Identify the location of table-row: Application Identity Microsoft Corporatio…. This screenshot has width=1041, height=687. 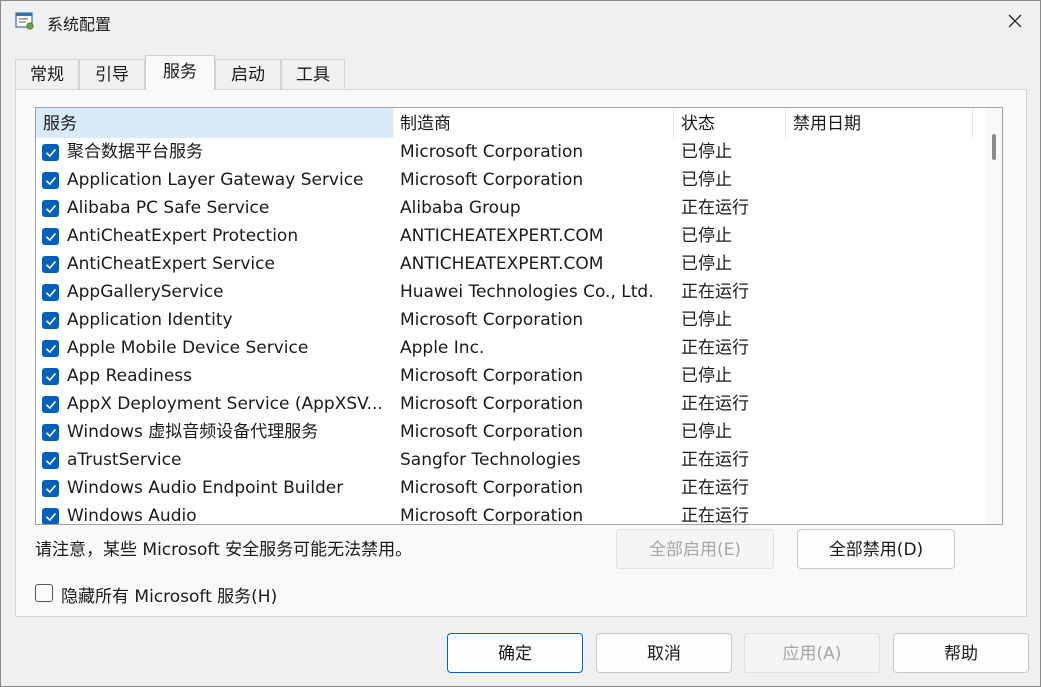
(511, 320).